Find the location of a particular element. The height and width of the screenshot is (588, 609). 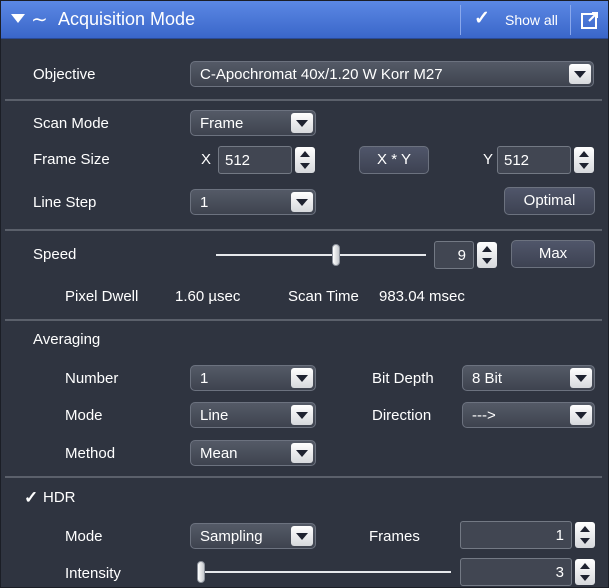

objective-select: C-Apochromat 40x/1.20 W Korr M27 is located at coordinates (392, 74).